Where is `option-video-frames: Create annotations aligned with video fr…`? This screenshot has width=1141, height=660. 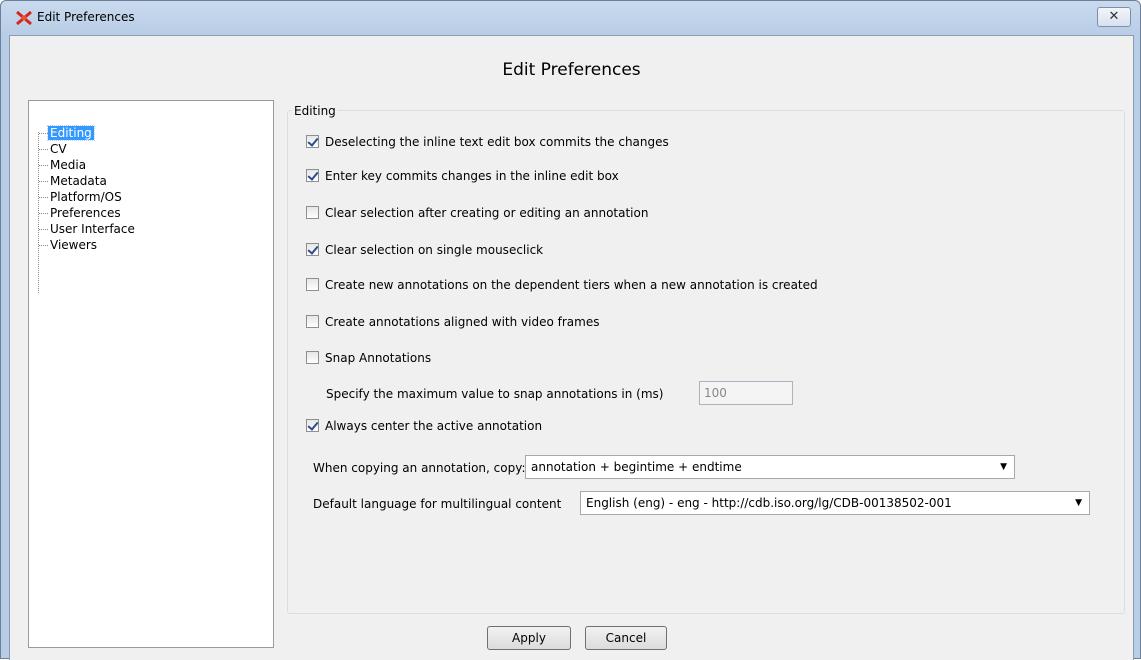
option-video-frames: Create annotations aligned with video fr… is located at coordinates (452, 322).